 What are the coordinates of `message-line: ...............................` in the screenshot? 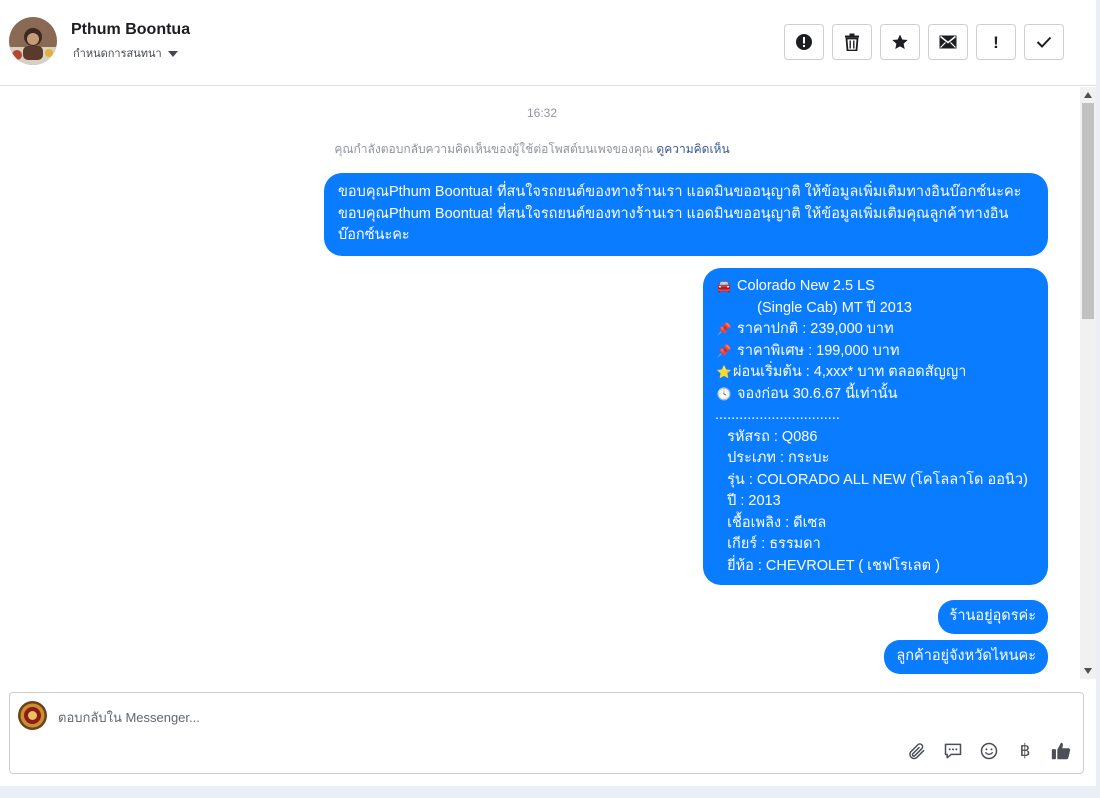 It's located at (777, 415).